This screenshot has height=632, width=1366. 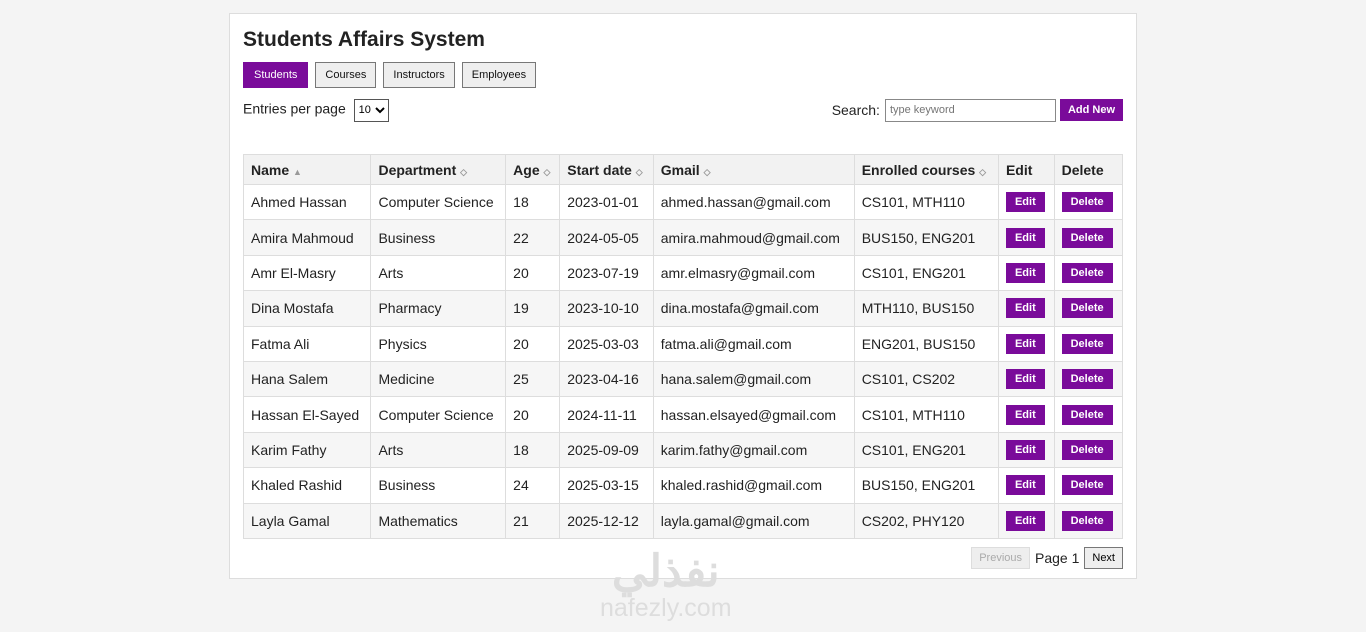 I want to click on cell-age: 22, so click(x=533, y=237).